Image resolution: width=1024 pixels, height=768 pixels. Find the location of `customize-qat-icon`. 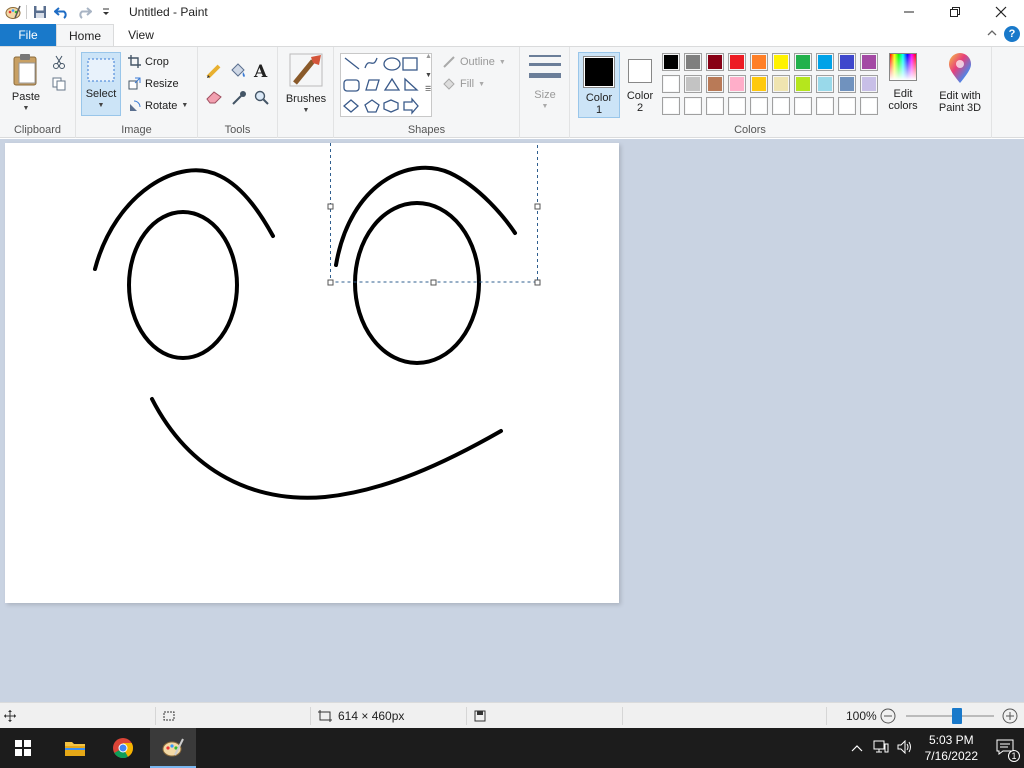

customize-qat-icon is located at coordinates (106, 12).